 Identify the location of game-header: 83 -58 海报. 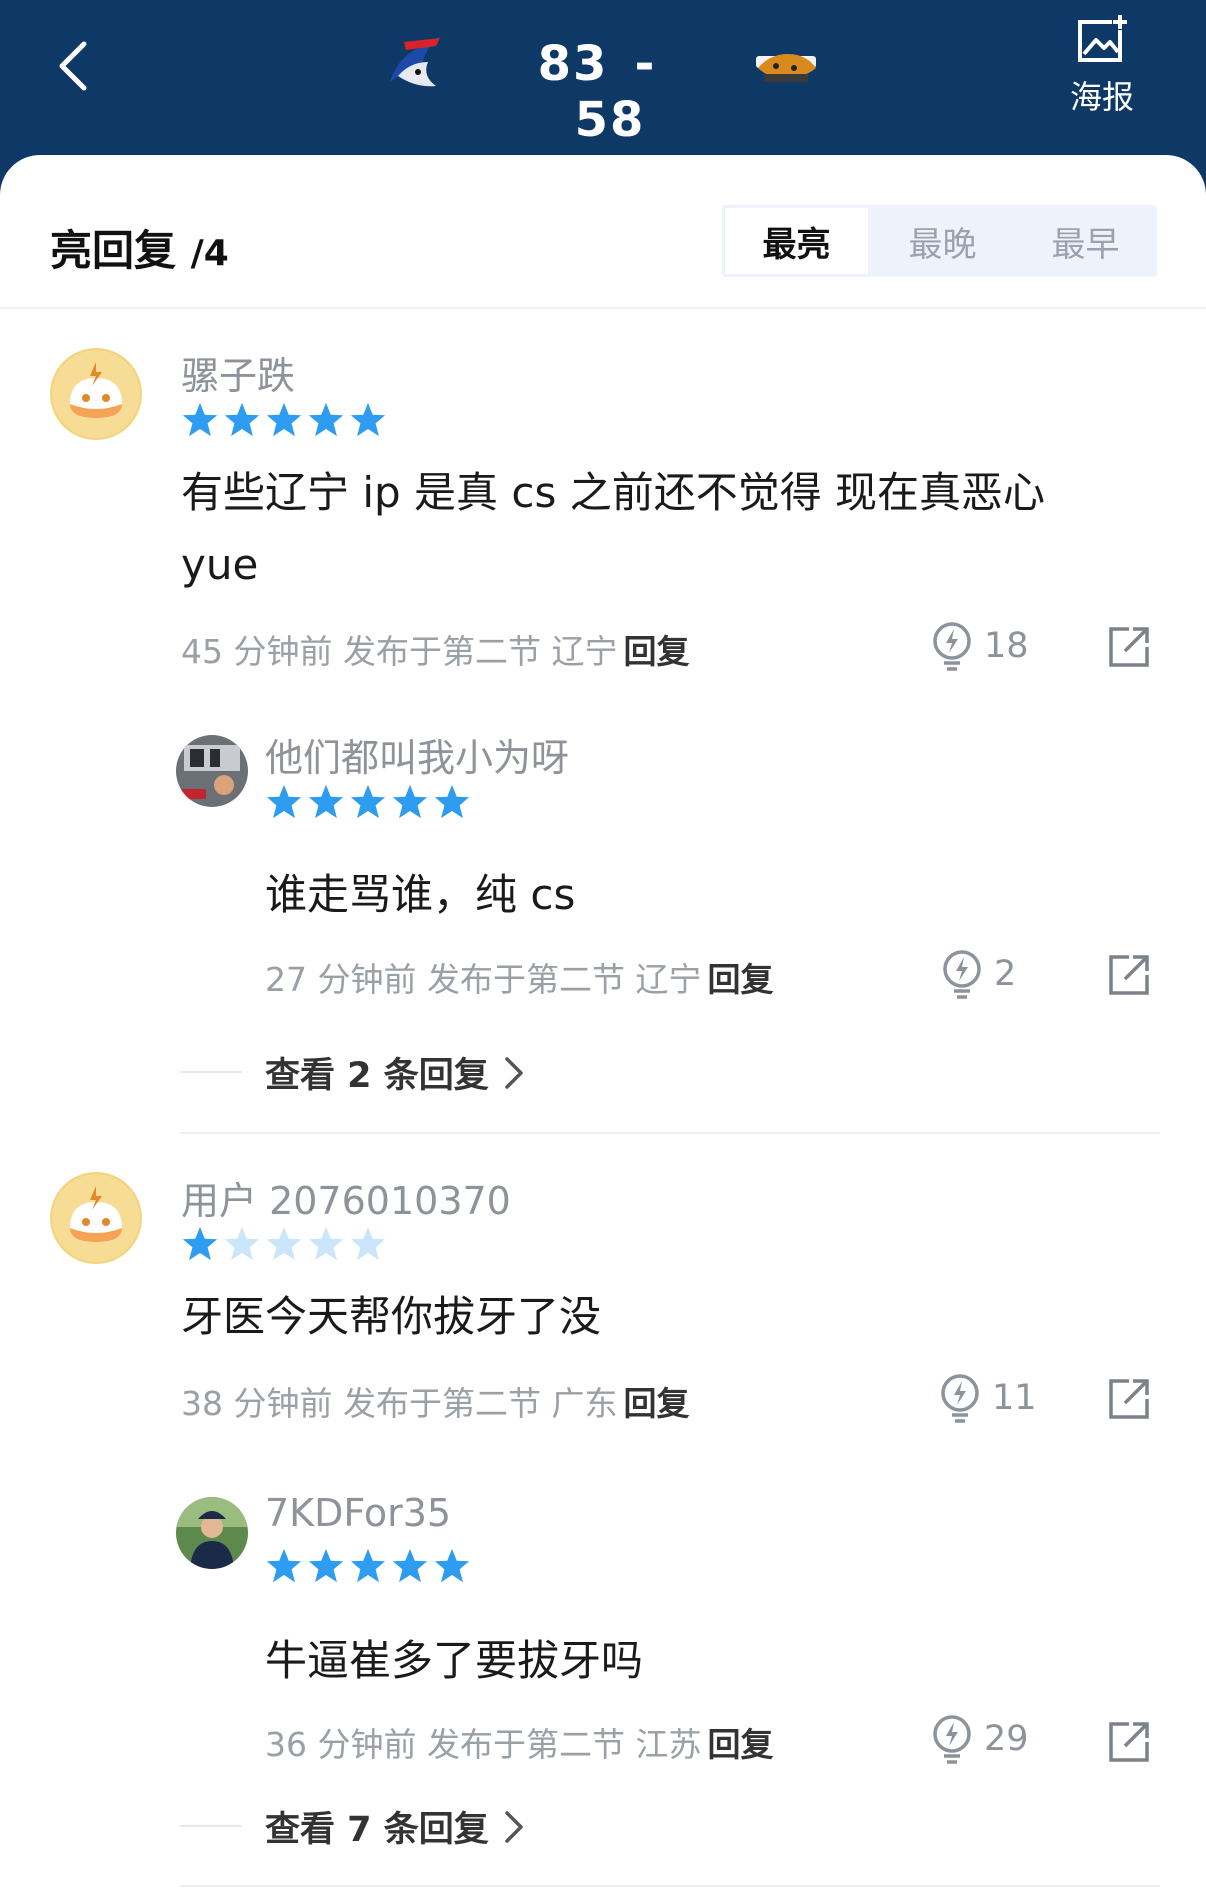
(603, 80).